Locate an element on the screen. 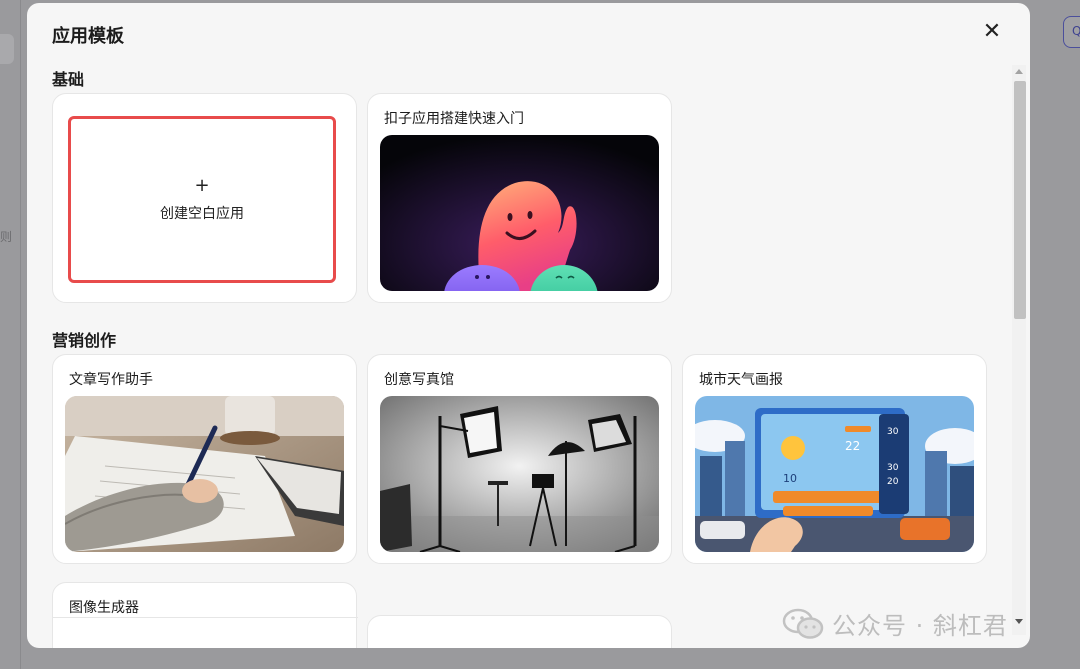 The width and height of the screenshot is (1080, 669). close-icon: ✕ is located at coordinates (992, 31).